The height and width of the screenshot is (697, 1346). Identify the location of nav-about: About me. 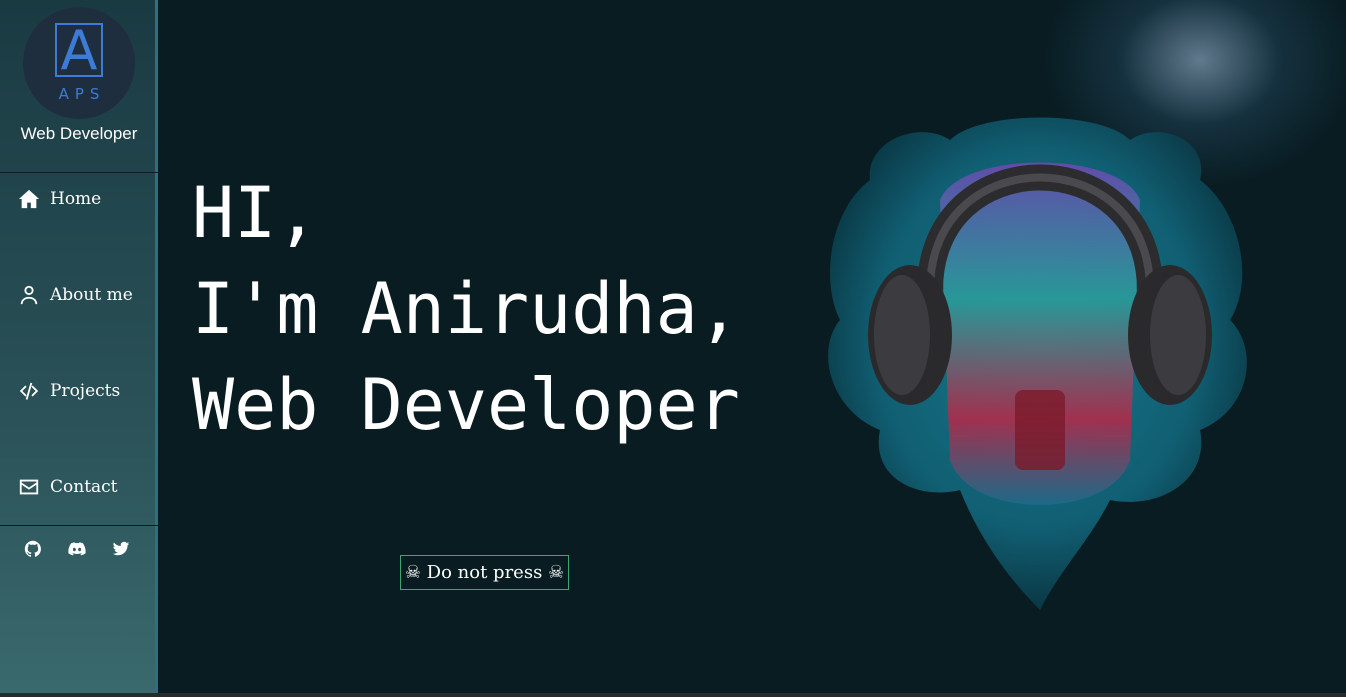
(75, 295).